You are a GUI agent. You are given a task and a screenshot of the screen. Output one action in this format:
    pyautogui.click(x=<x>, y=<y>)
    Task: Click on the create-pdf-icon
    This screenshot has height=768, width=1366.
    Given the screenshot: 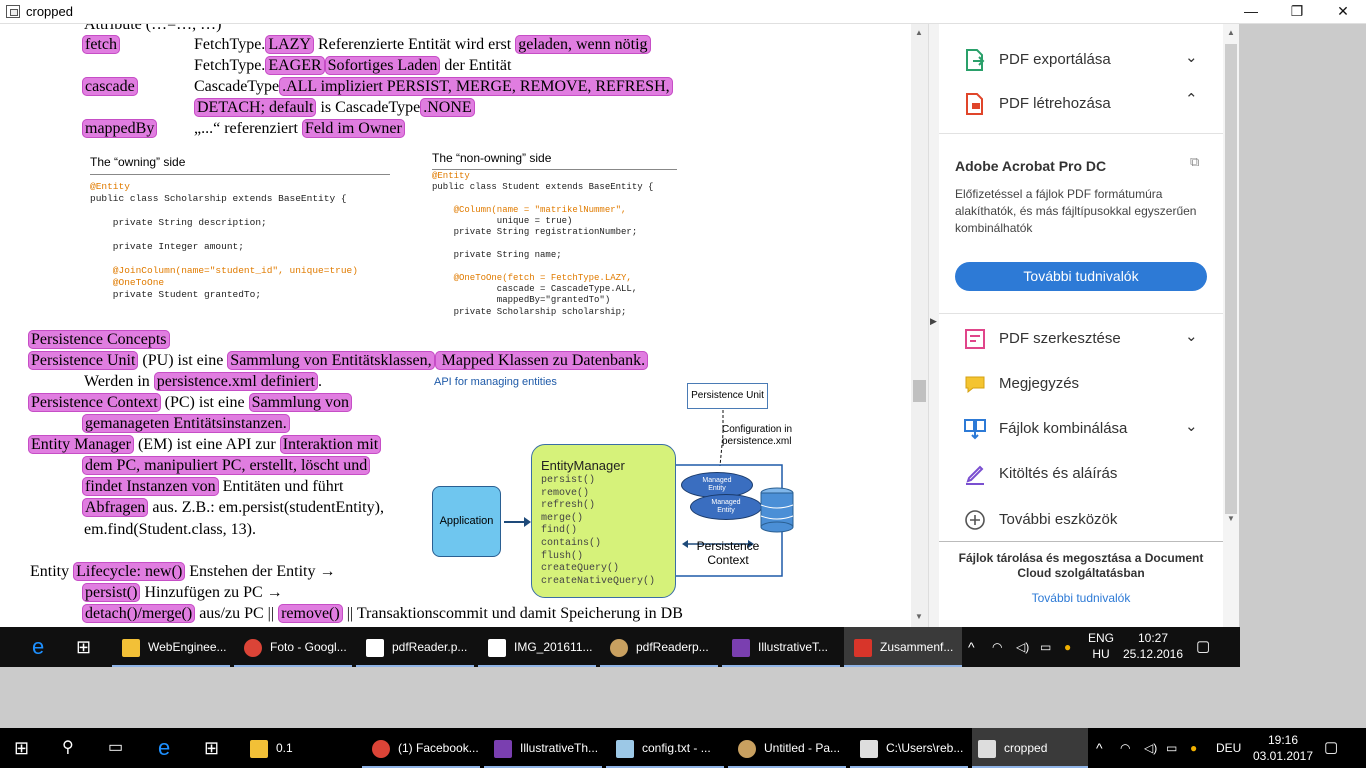 What is the action you would take?
    pyautogui.click(x=974, y=104)
    